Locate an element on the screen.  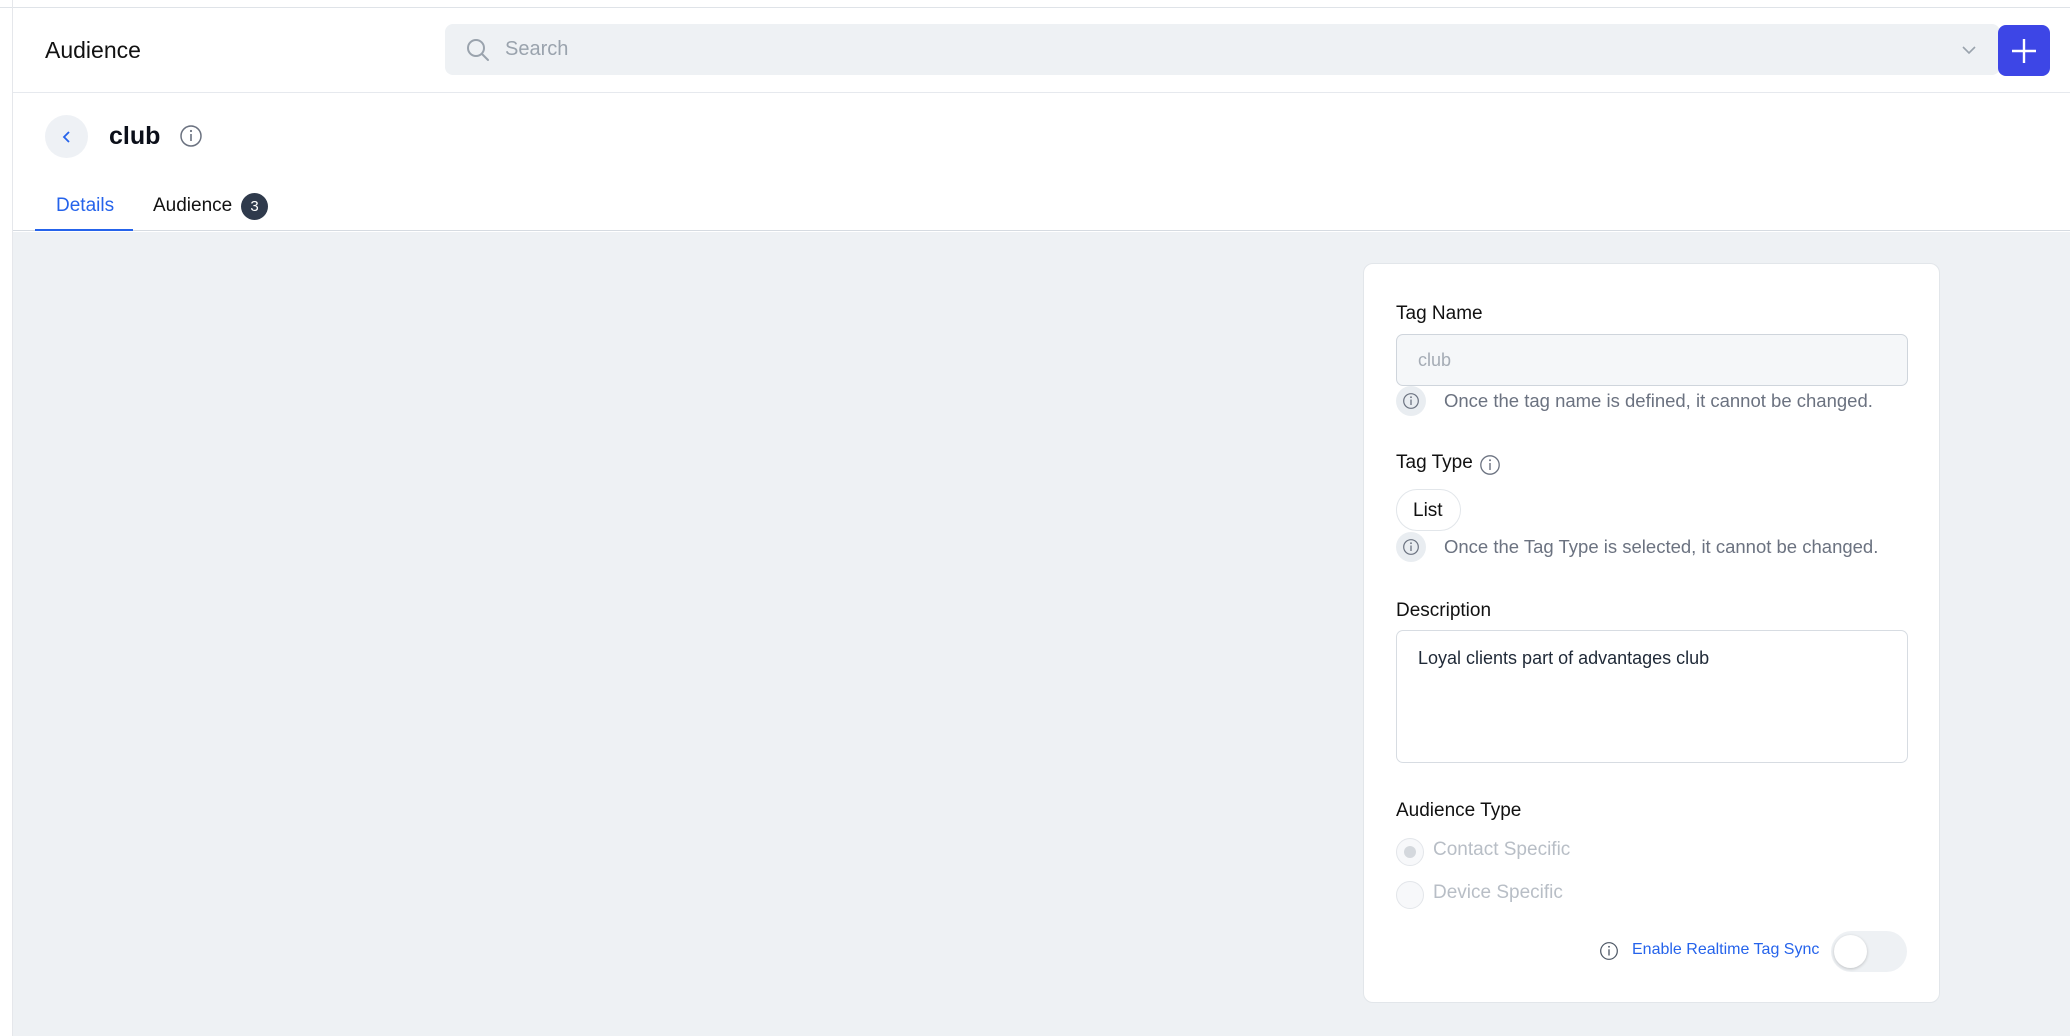
top-border is located at coordinates (1035, 4).